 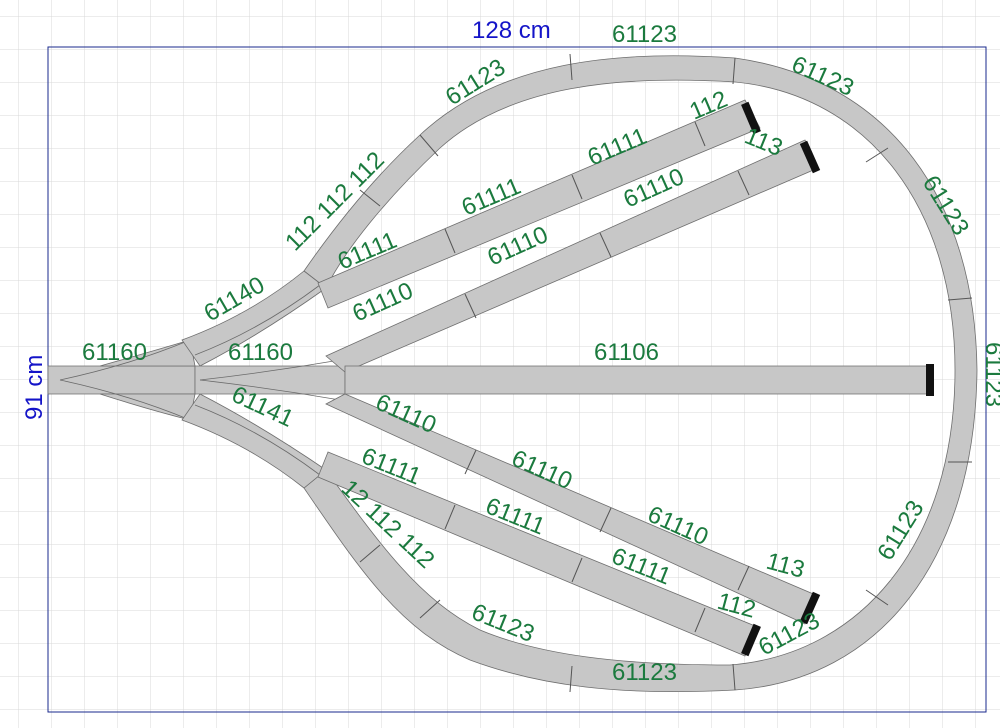 What do you see at coordinates (637, 380) in the screenshot?
I see `main-straight-track` at bounding box center [637, 380].